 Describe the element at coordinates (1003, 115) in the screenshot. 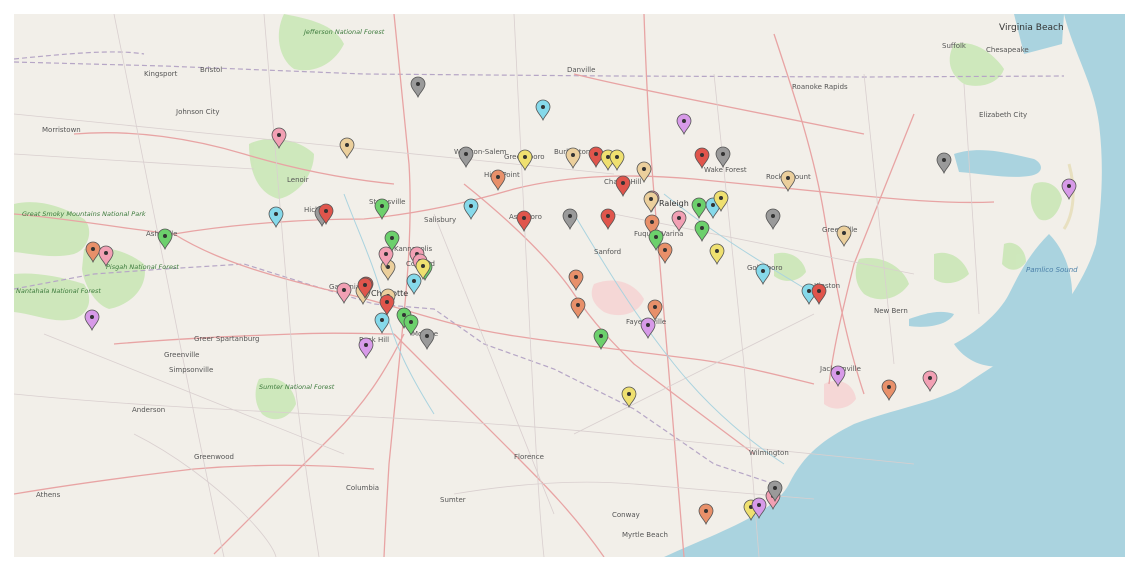

I see `label-elizabeth-city: Elizabeth City` at that location.